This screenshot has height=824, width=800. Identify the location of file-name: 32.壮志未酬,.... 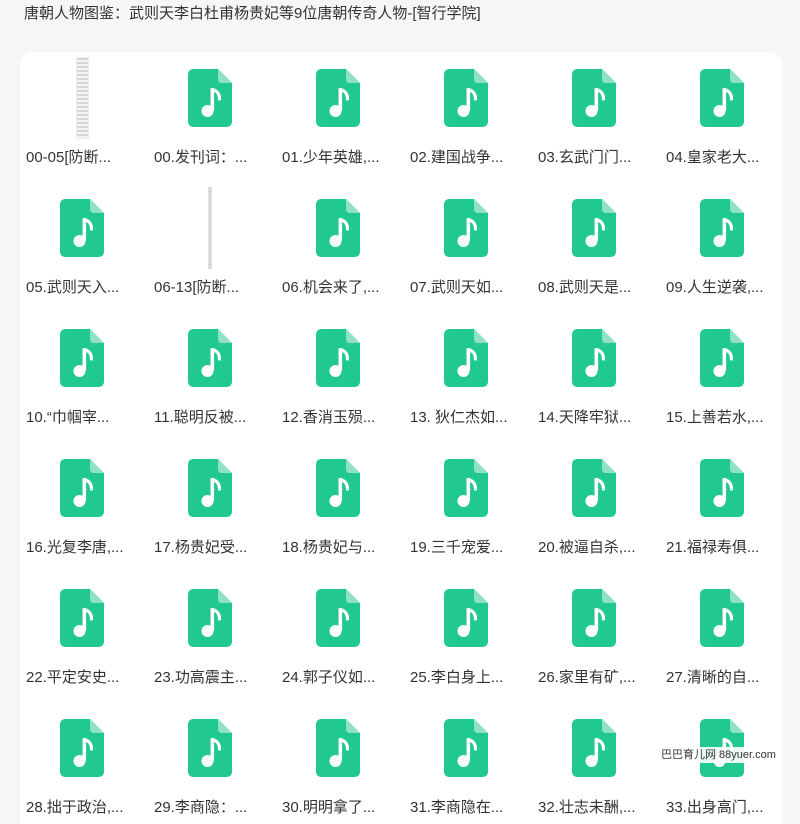
(594, 808).